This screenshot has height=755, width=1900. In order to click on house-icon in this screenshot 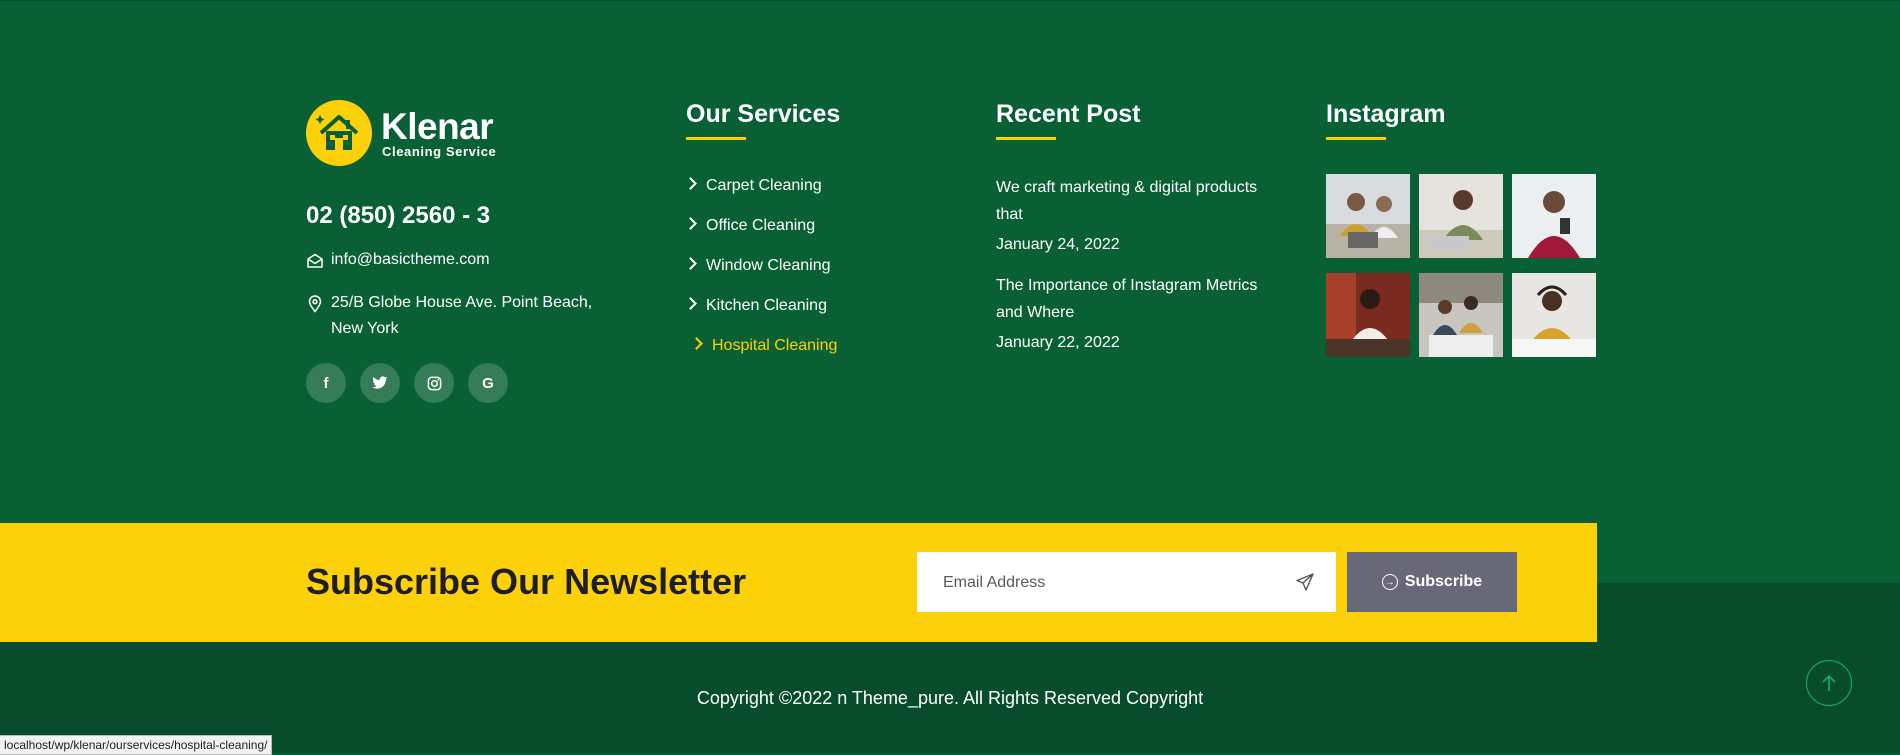, I will do `click(339, 133)`.